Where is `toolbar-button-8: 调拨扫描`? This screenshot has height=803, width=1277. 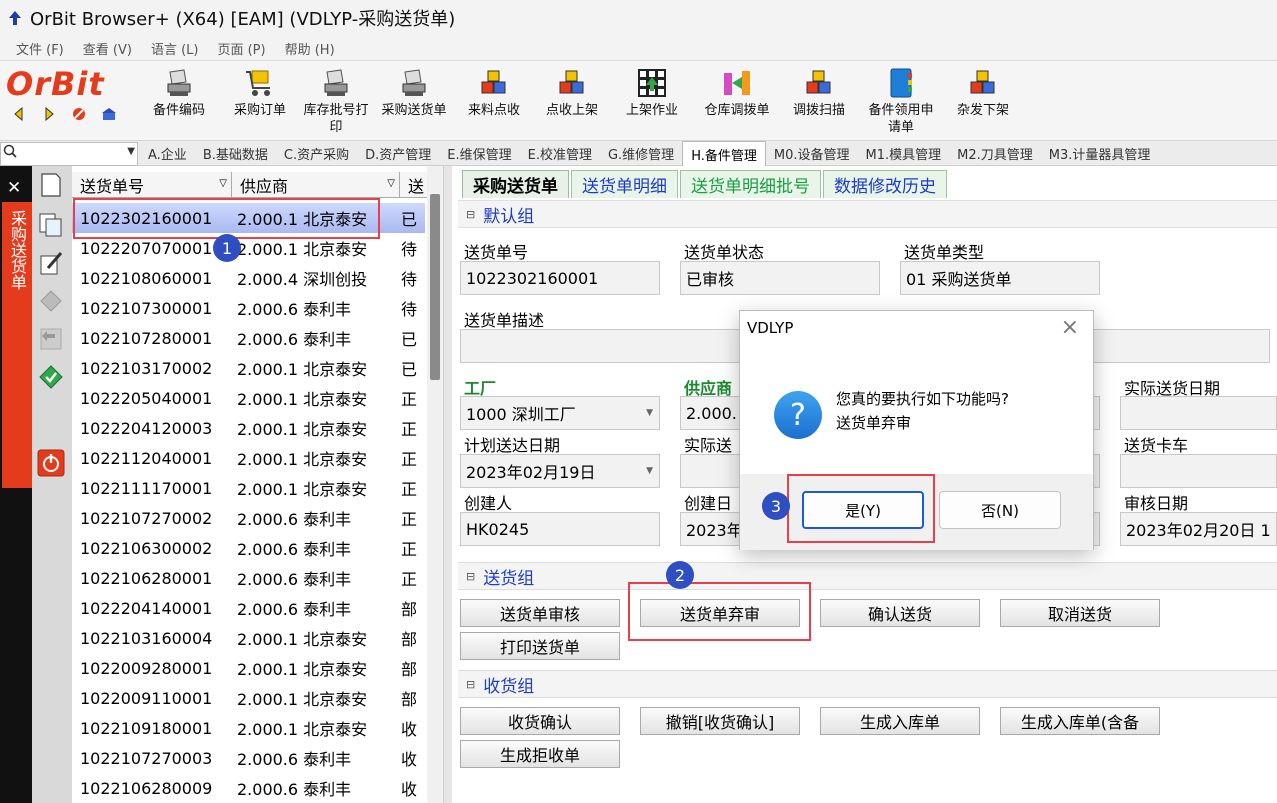 toolbar-button-8: 调拨扫描 is located at coordinates (819, 101).